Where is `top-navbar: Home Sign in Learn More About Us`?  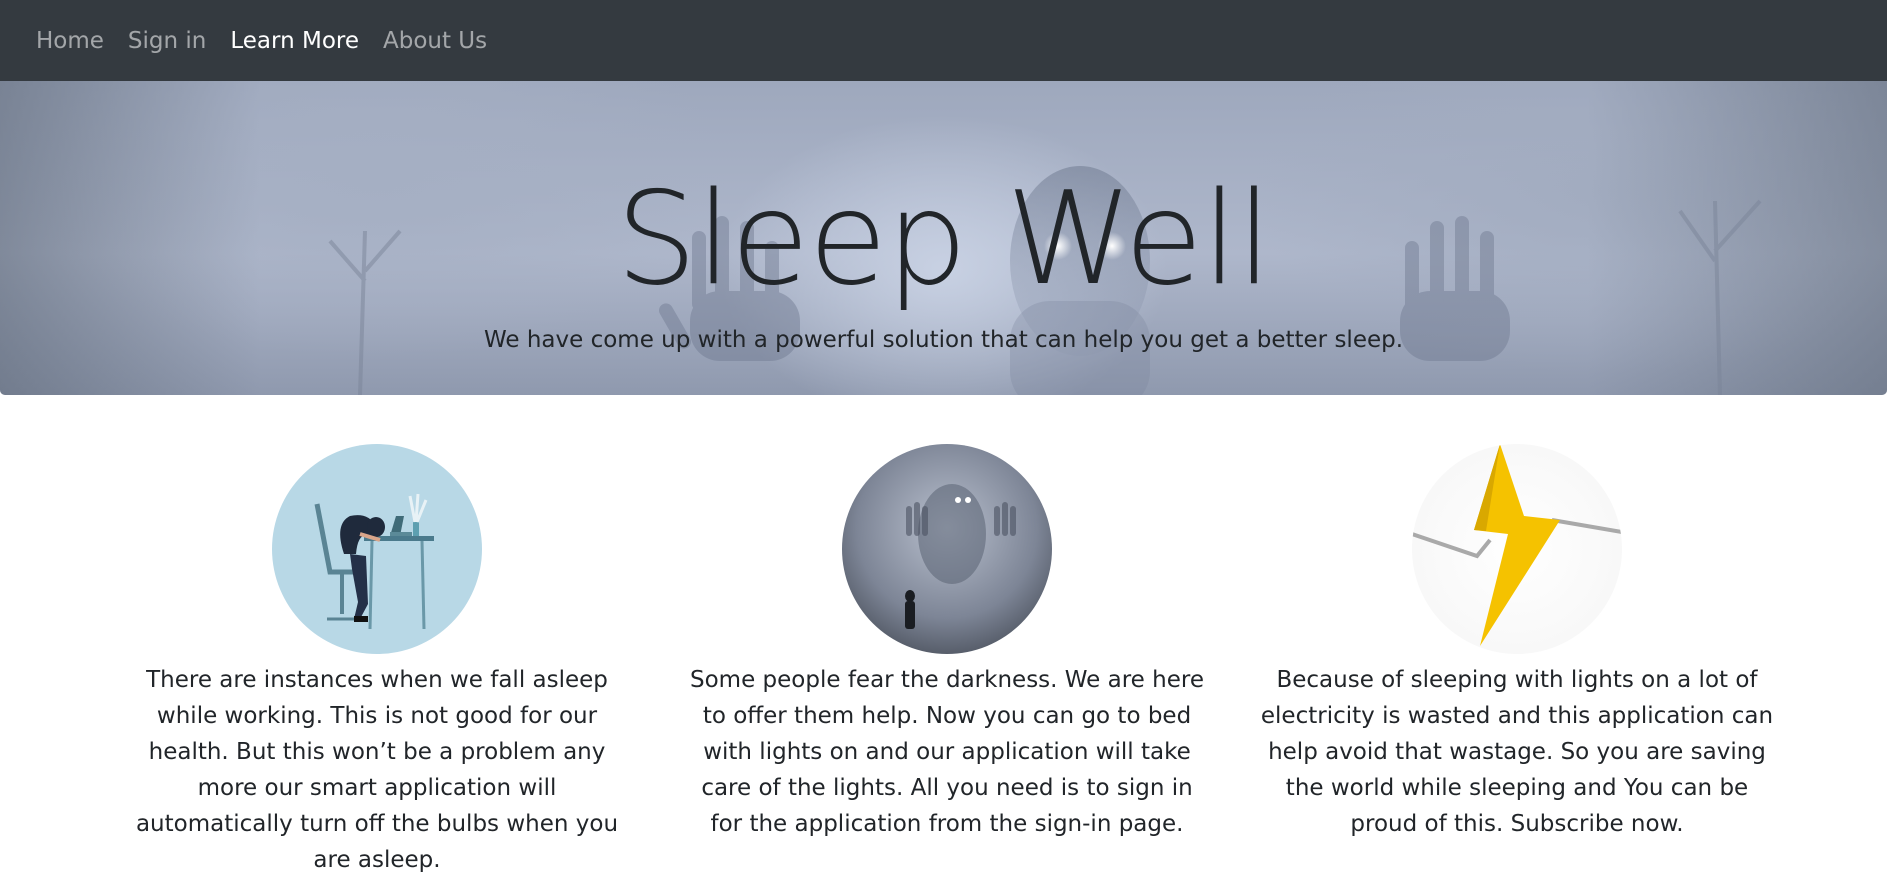 top-navbar: Home Sign in Learn More About Us is located at coordinates (943, 40).